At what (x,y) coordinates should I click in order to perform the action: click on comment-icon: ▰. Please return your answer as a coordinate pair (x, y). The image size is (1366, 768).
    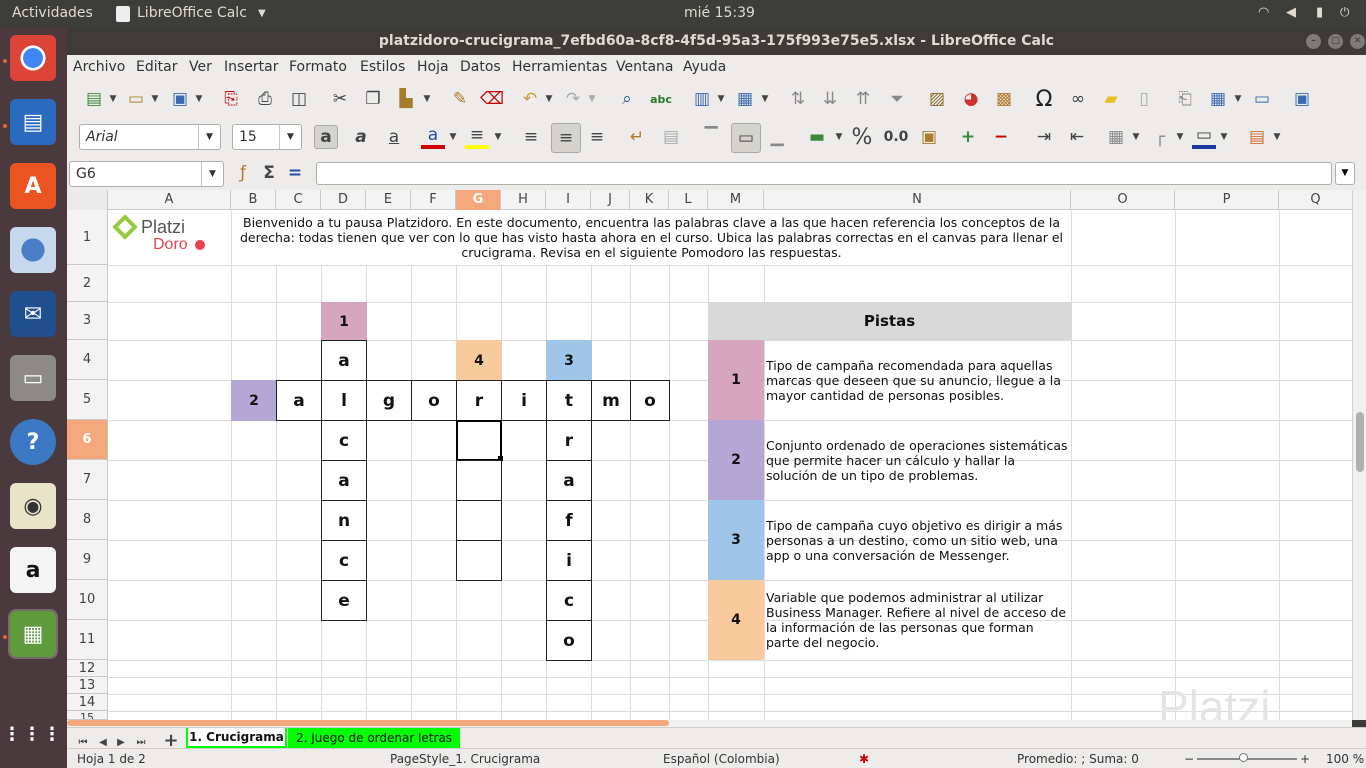
    Looking at the image, I should click on (1111, 99).